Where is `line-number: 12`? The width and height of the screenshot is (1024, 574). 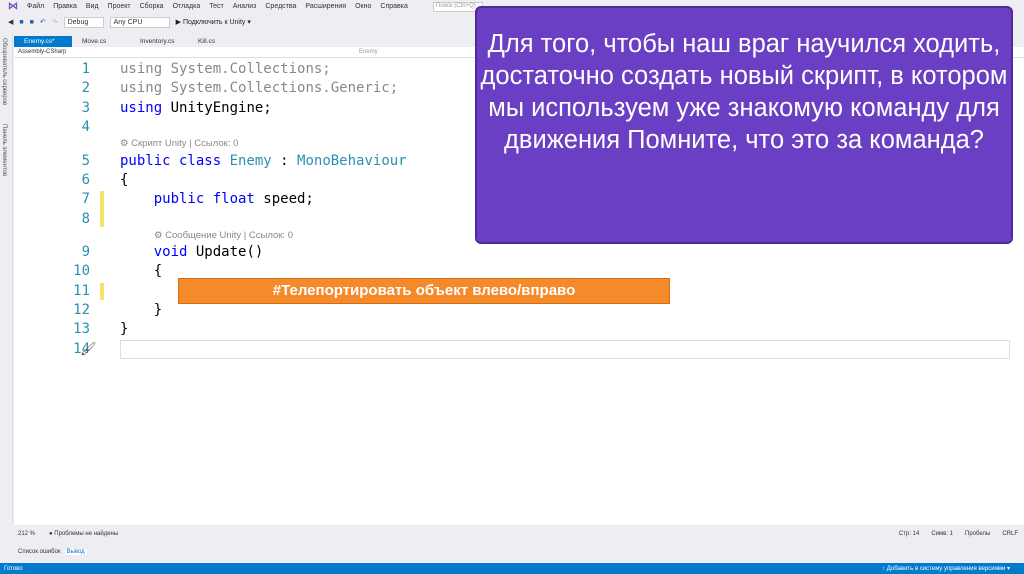
line-number: 12 is located at coordinates (81, 310).